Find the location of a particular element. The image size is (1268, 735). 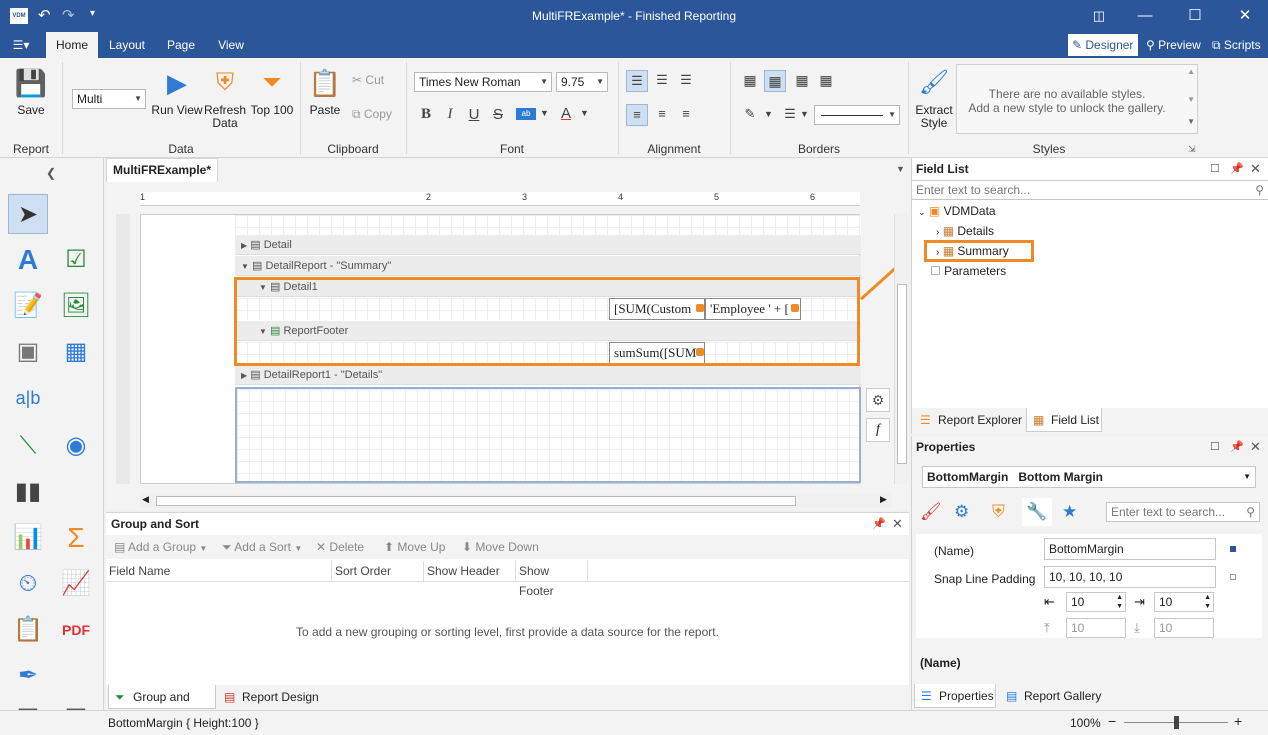

document-dropdown-icon: ▼ is located at coordinates (900, 169).